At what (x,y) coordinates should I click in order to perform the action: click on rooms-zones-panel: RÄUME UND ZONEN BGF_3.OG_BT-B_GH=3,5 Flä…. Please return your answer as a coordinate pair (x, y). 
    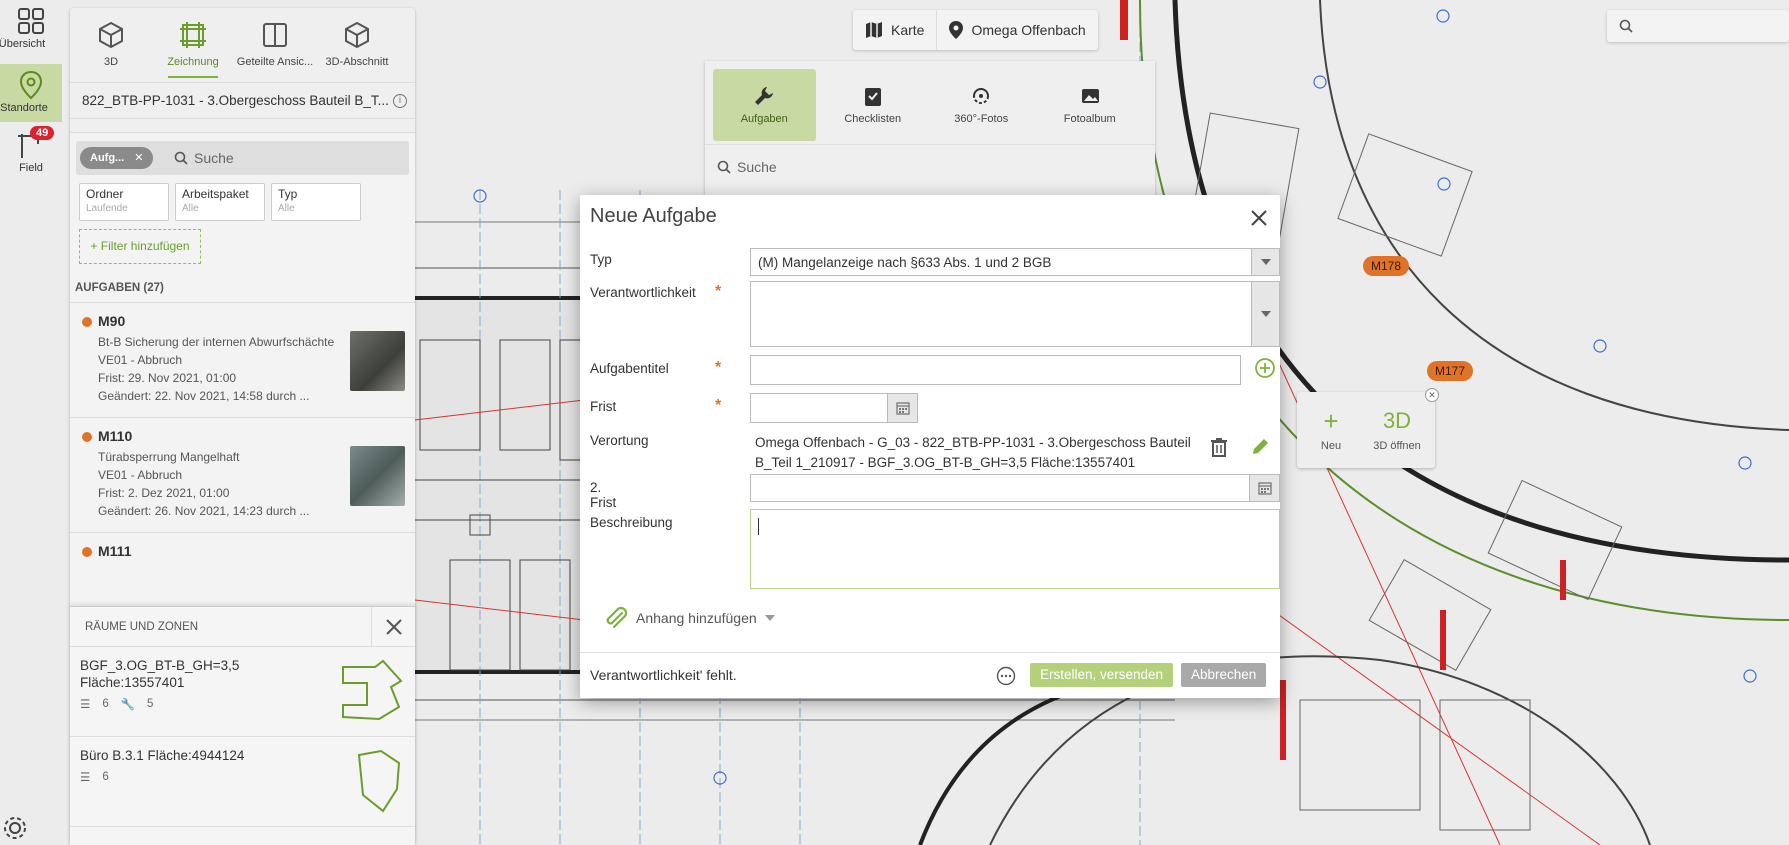
    Looking at the image, I should click on (242, 725).